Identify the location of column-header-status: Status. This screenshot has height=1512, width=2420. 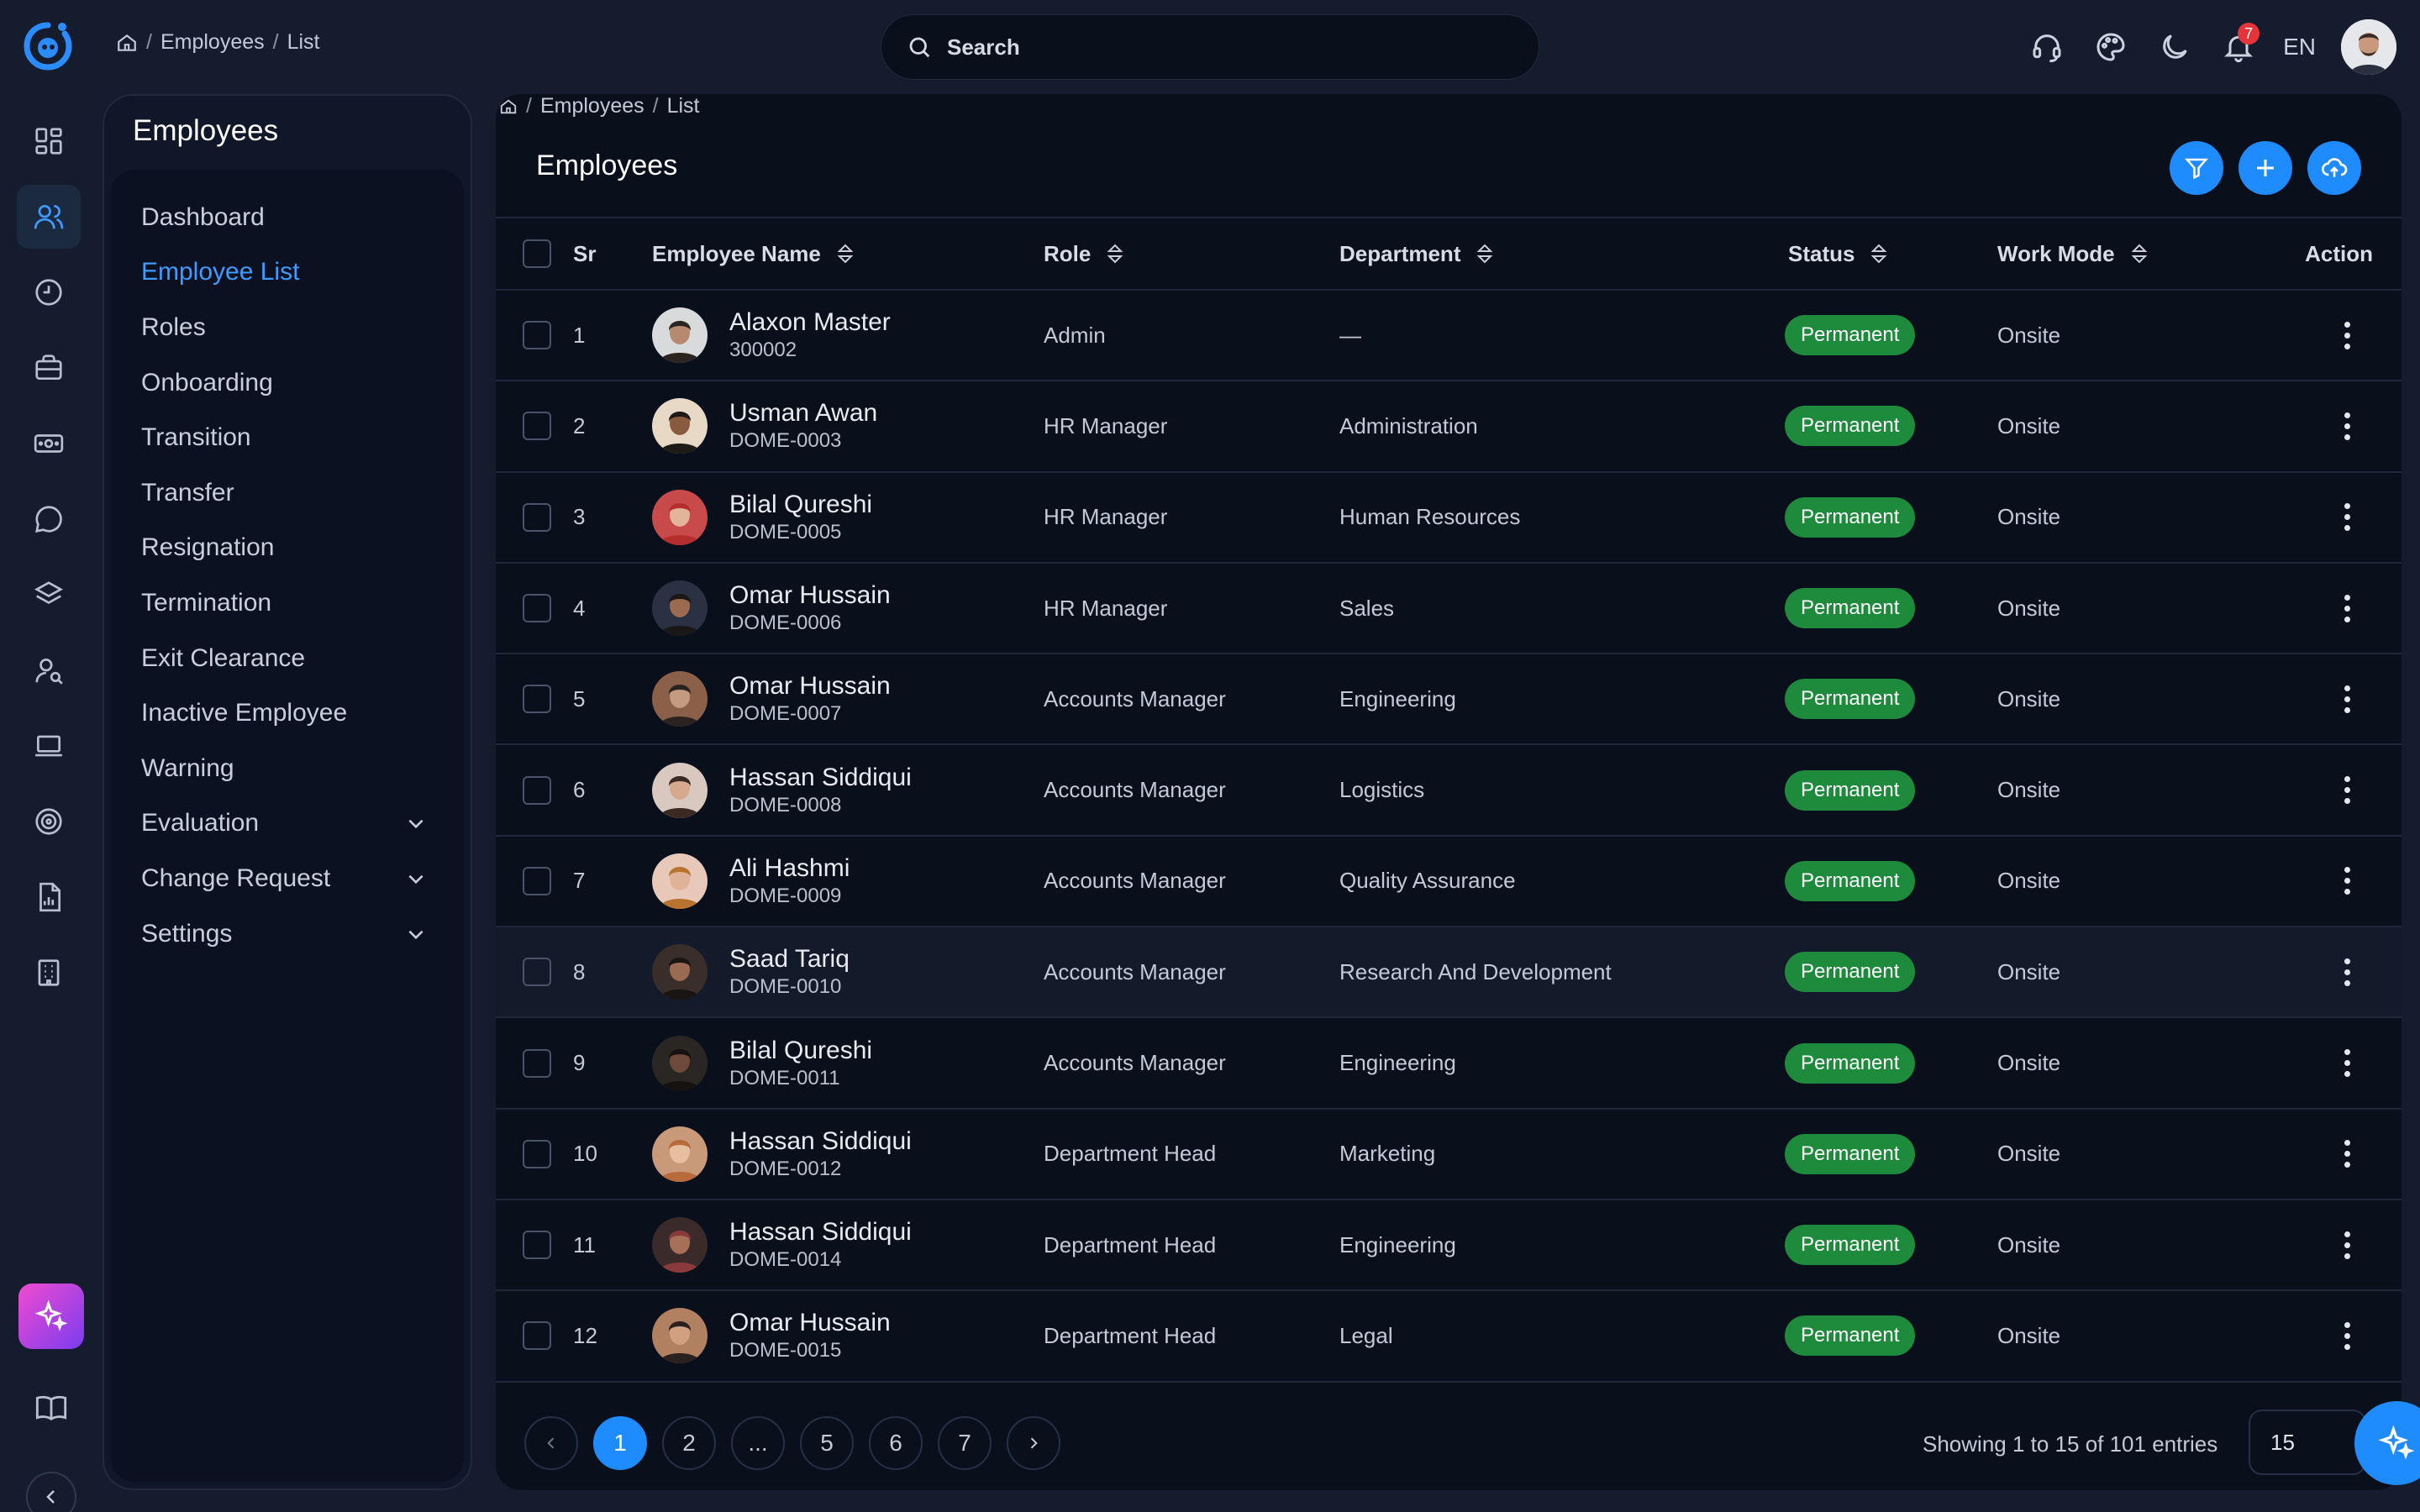
(1891, 254).